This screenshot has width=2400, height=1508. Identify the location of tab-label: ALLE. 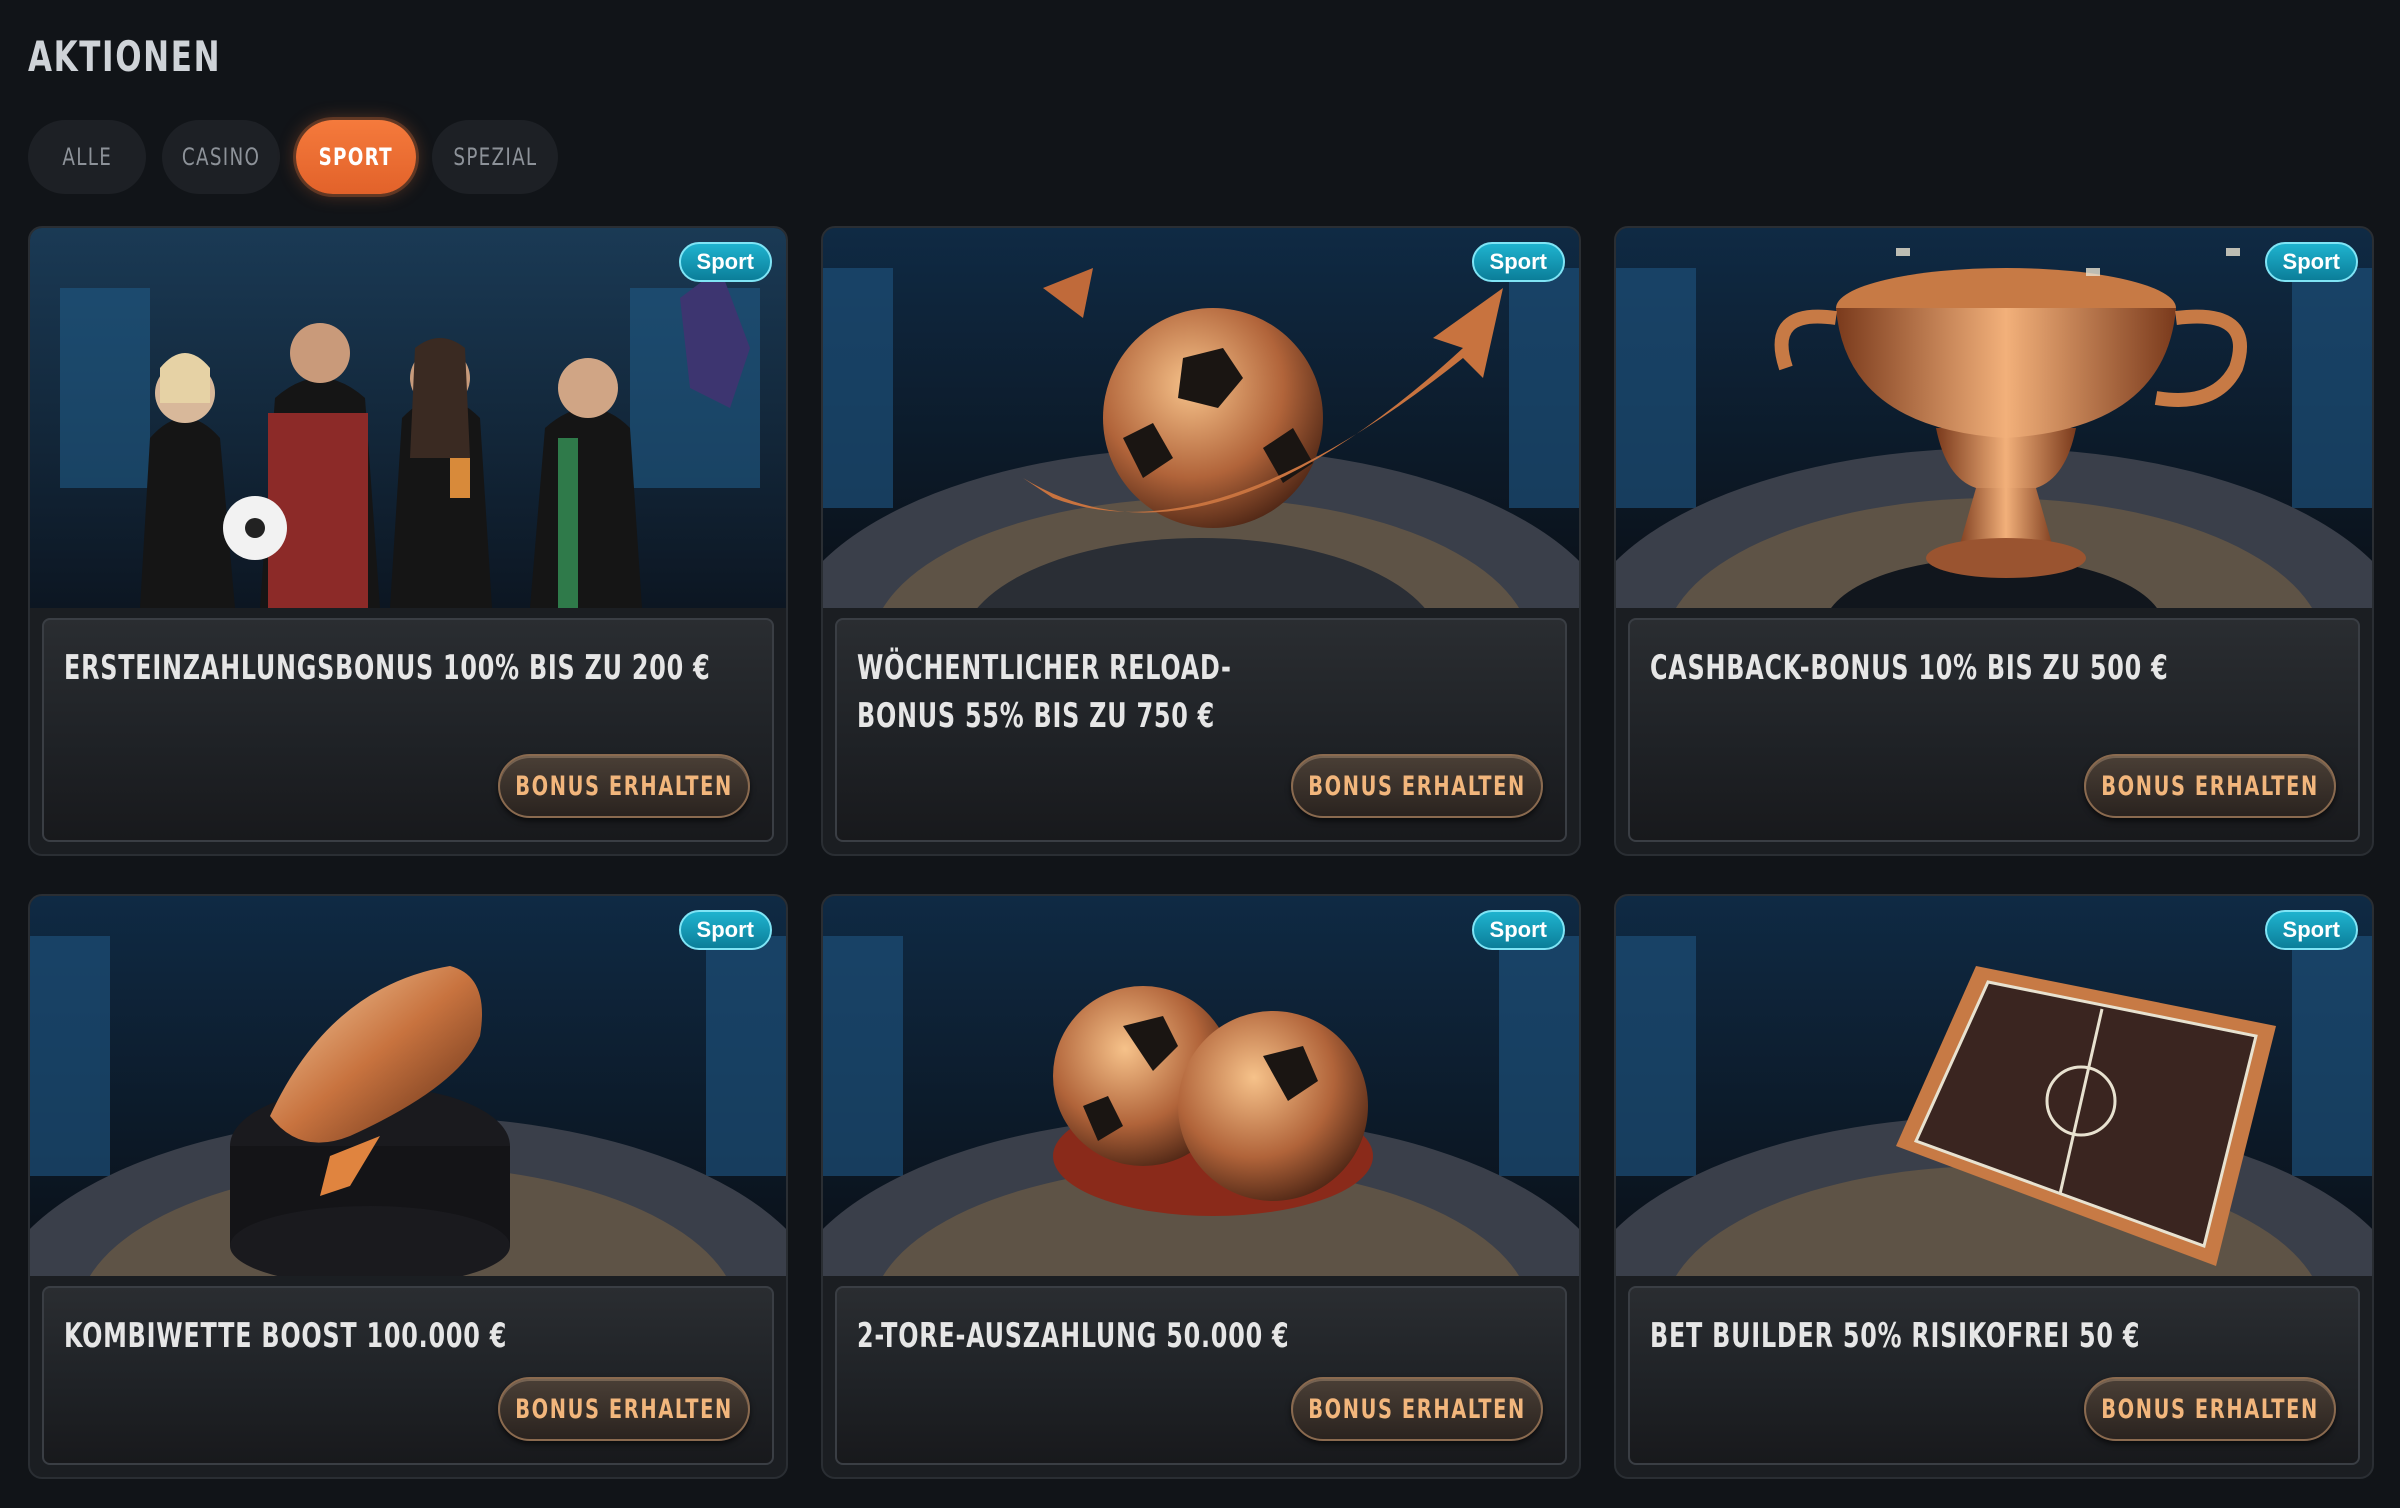
(87, 157).